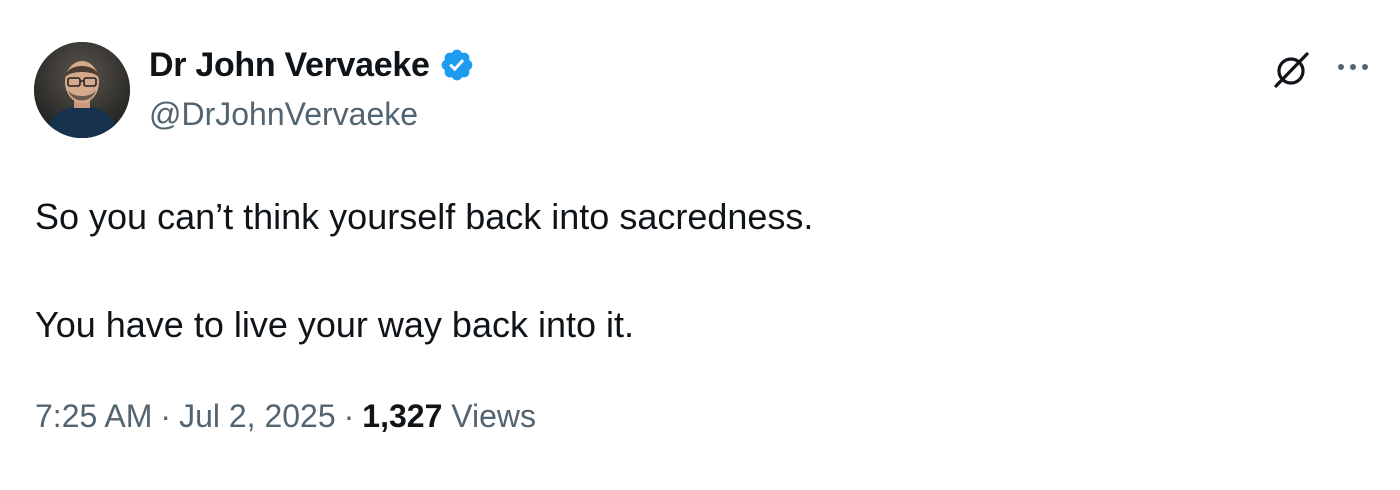  What do you see at coordinates (93, 416) in the screenshot?
I see `tweet-time: 7:25 AM` at bounding box center [93, 416].